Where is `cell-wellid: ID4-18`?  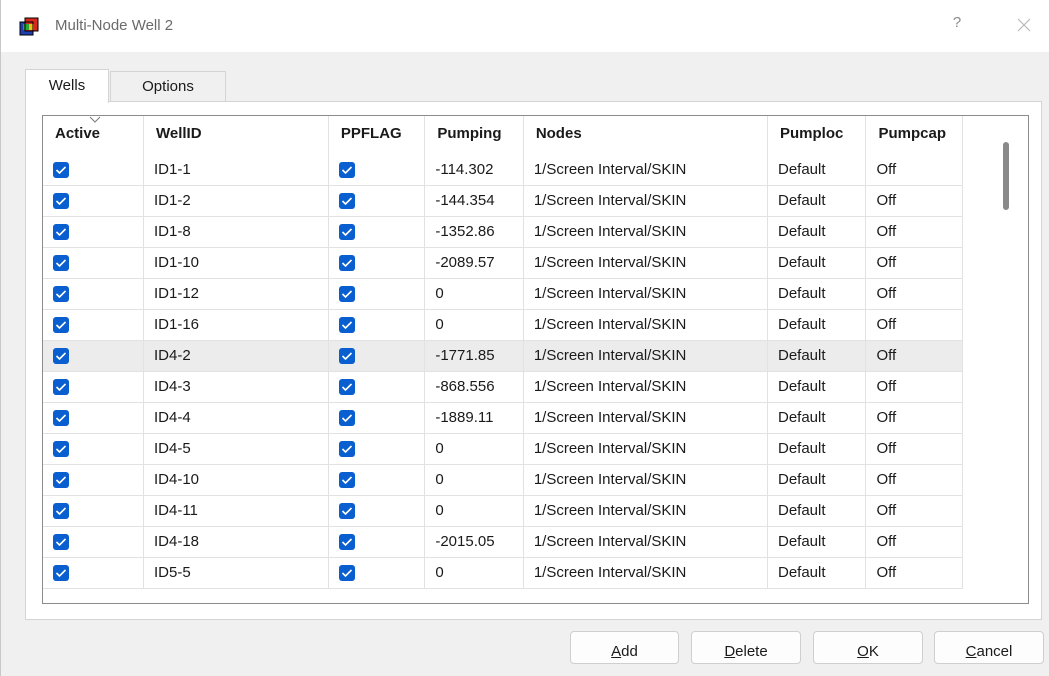 cell-wellid: ID4-18 is located at coordinates (236, 542).